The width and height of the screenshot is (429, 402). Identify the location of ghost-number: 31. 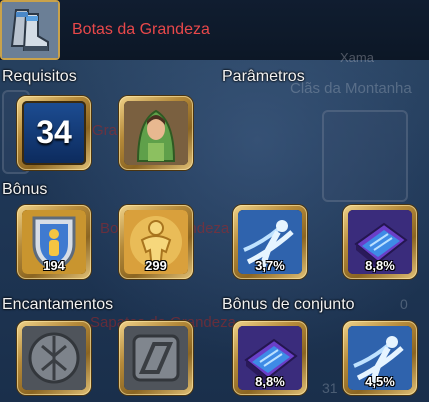
(330, 388).